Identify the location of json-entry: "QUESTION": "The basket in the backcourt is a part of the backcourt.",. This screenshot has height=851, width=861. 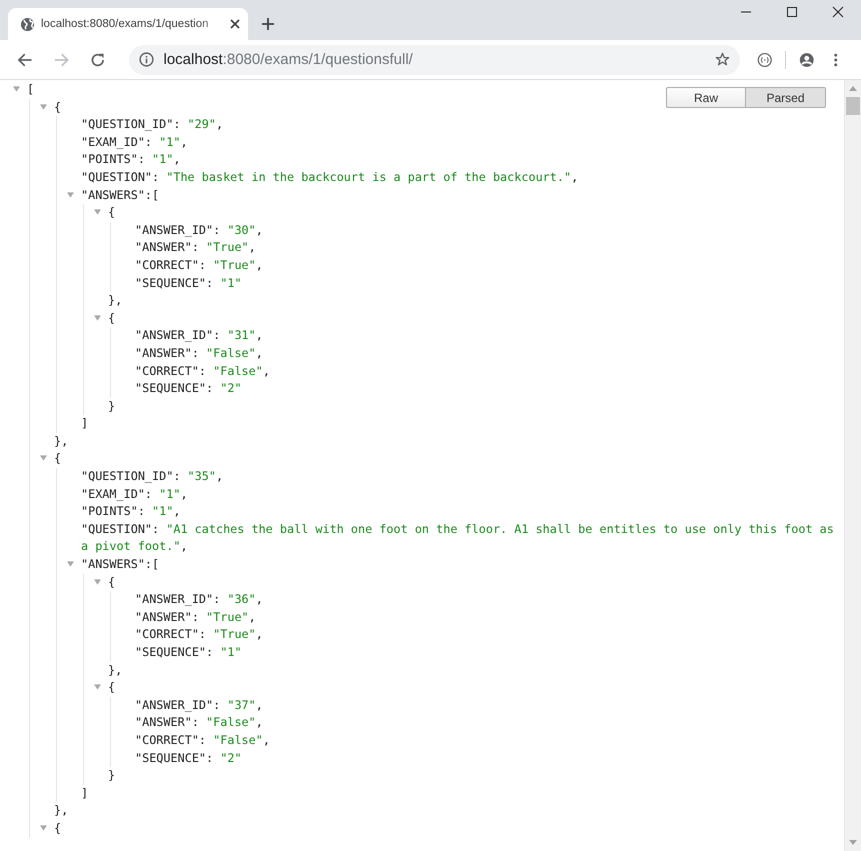
(330, 177).